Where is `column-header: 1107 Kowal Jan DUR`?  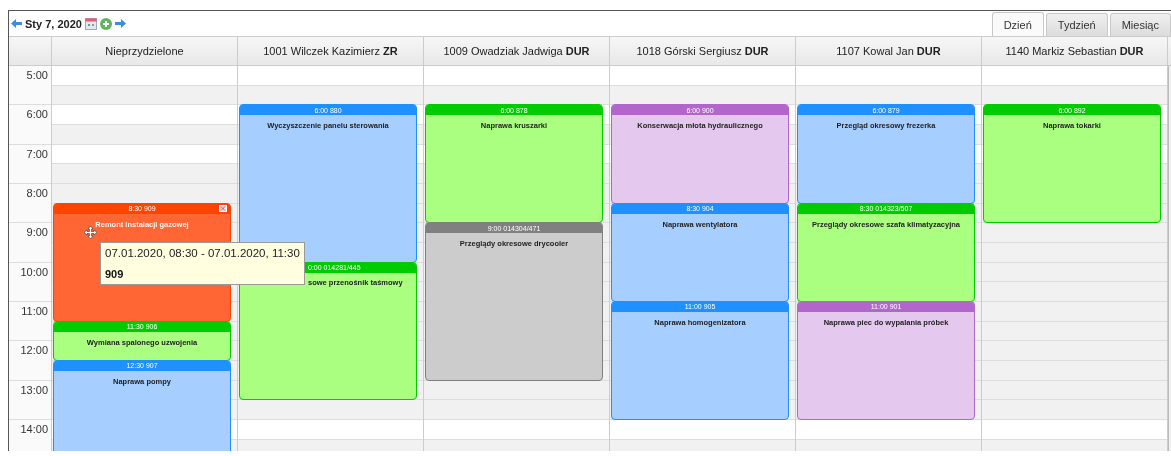
column-header: 1107 Kowal Jan DUR is located at coordinates (889, 51).